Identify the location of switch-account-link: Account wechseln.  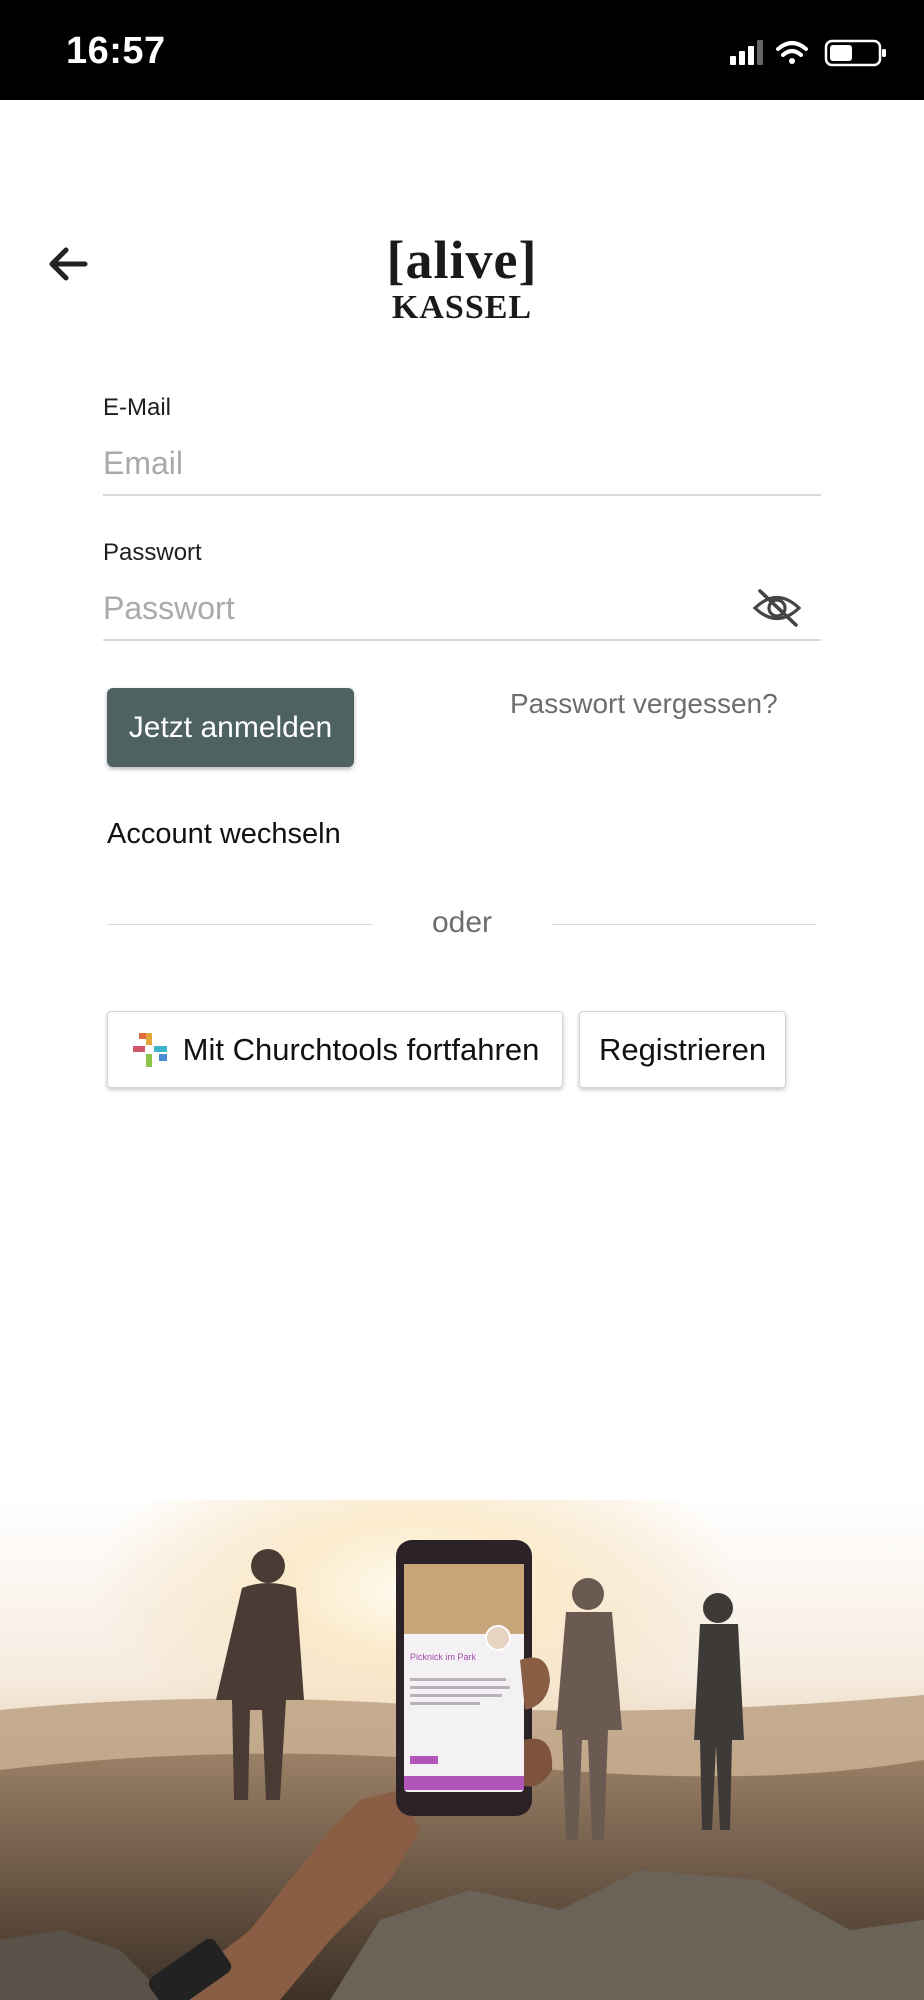
(224, 834).